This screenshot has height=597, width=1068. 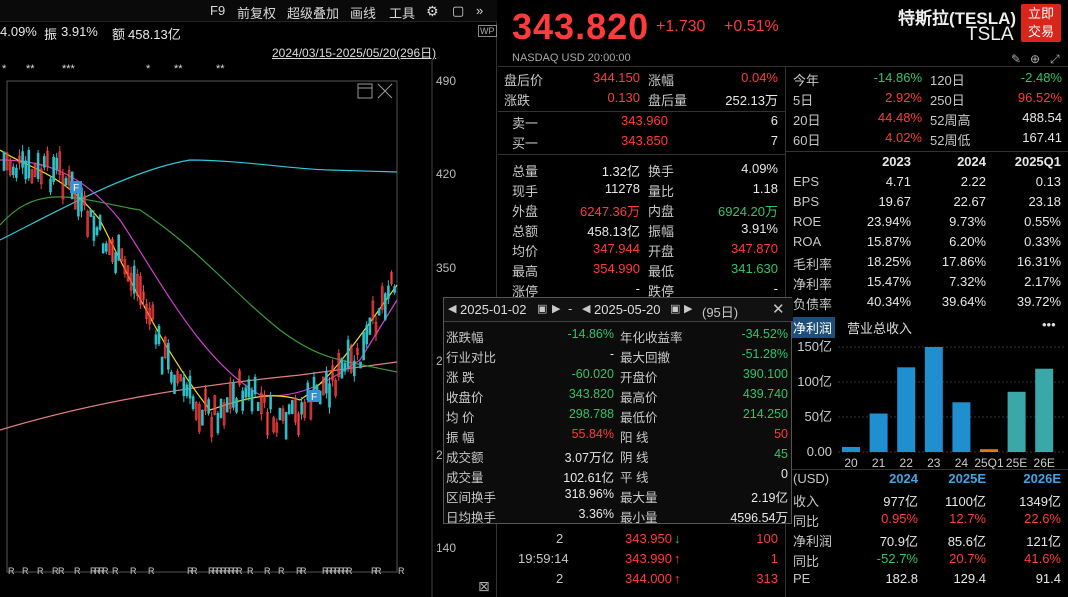 What do you see at coordinates (484, 586) in the screenshot?
I see `close-icon: ⊠` at bounding box center [484, 586].